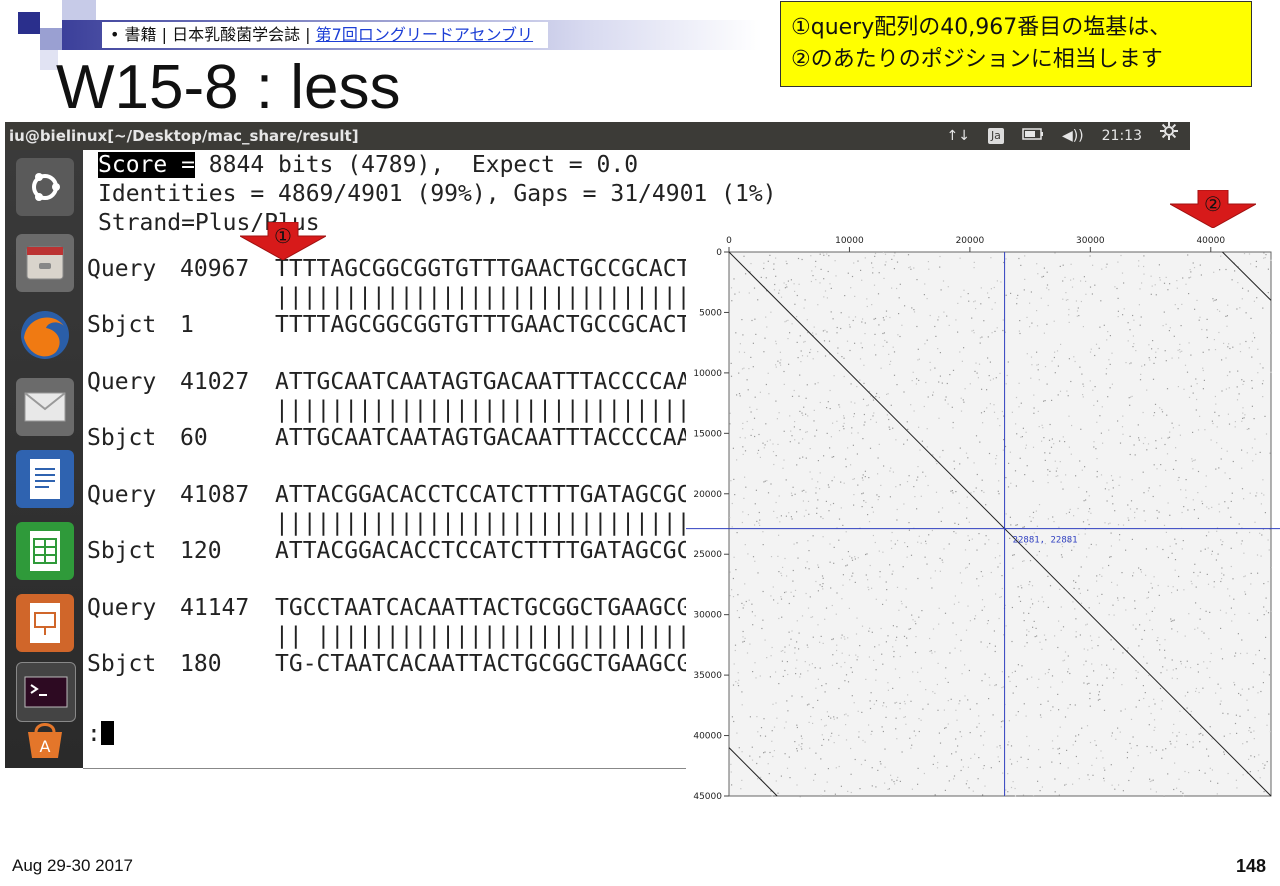  I want to click on breadcrumb-link: 第7回ロングリードアセンブリ, so click(424, 34).